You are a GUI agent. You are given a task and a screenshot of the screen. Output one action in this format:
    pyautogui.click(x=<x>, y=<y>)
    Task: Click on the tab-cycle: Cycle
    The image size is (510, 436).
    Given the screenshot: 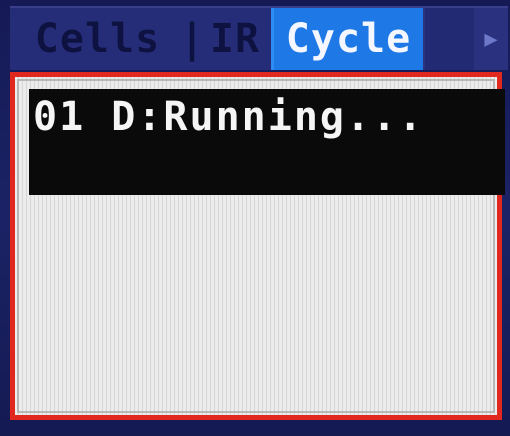 What is the action you would take?
    pyautogui.click(x=347, y=39)
    